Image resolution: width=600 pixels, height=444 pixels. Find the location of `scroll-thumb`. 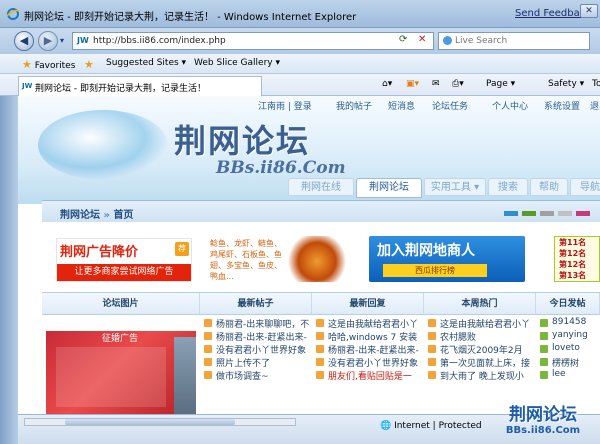

scroll-thumb is located at coordinates (150, 422).